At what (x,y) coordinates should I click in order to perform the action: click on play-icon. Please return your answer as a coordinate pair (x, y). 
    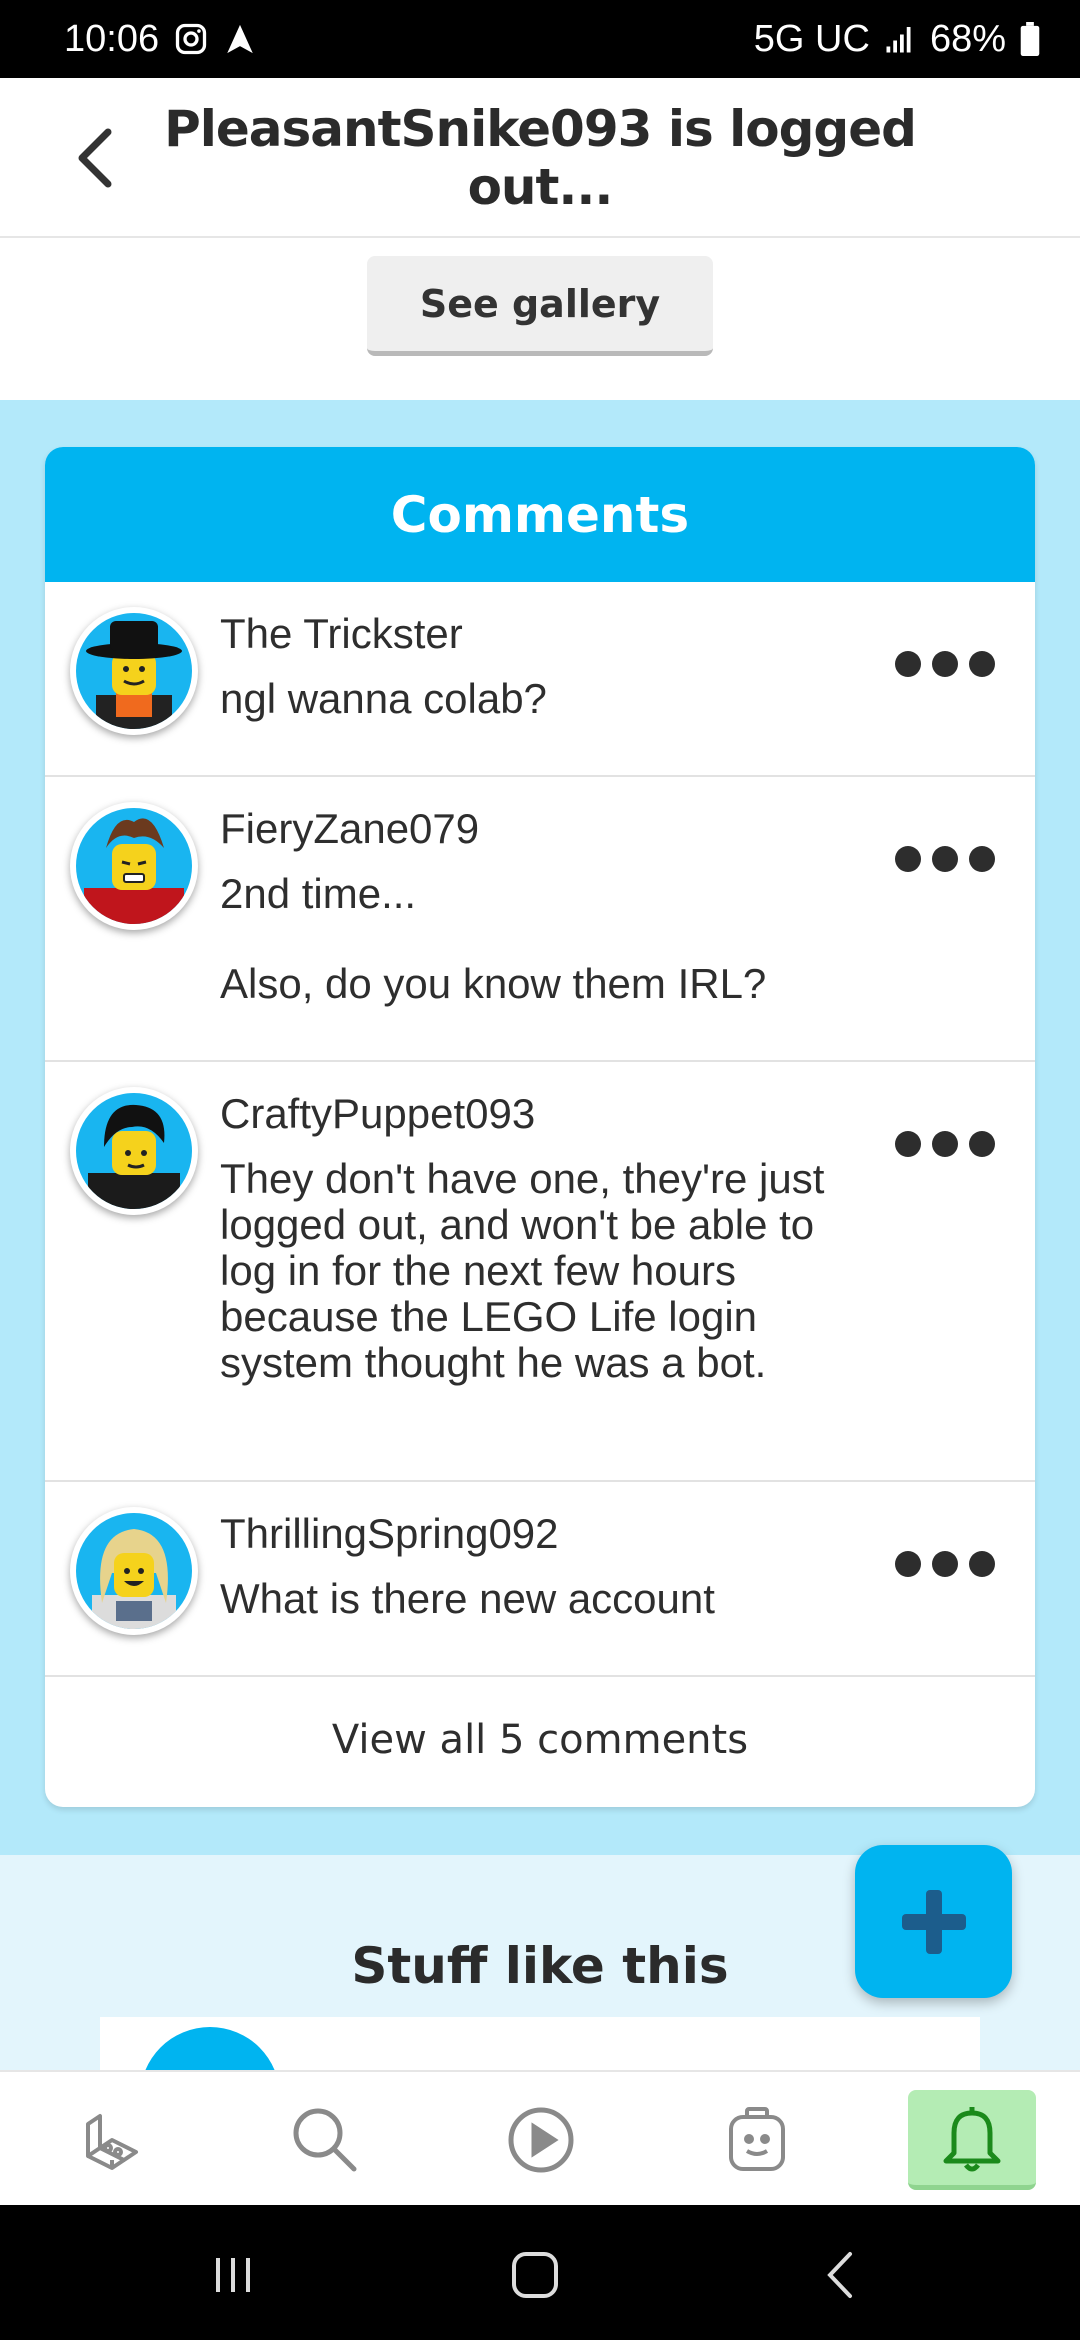
    Looking at the image, I should click on (541, 2140).